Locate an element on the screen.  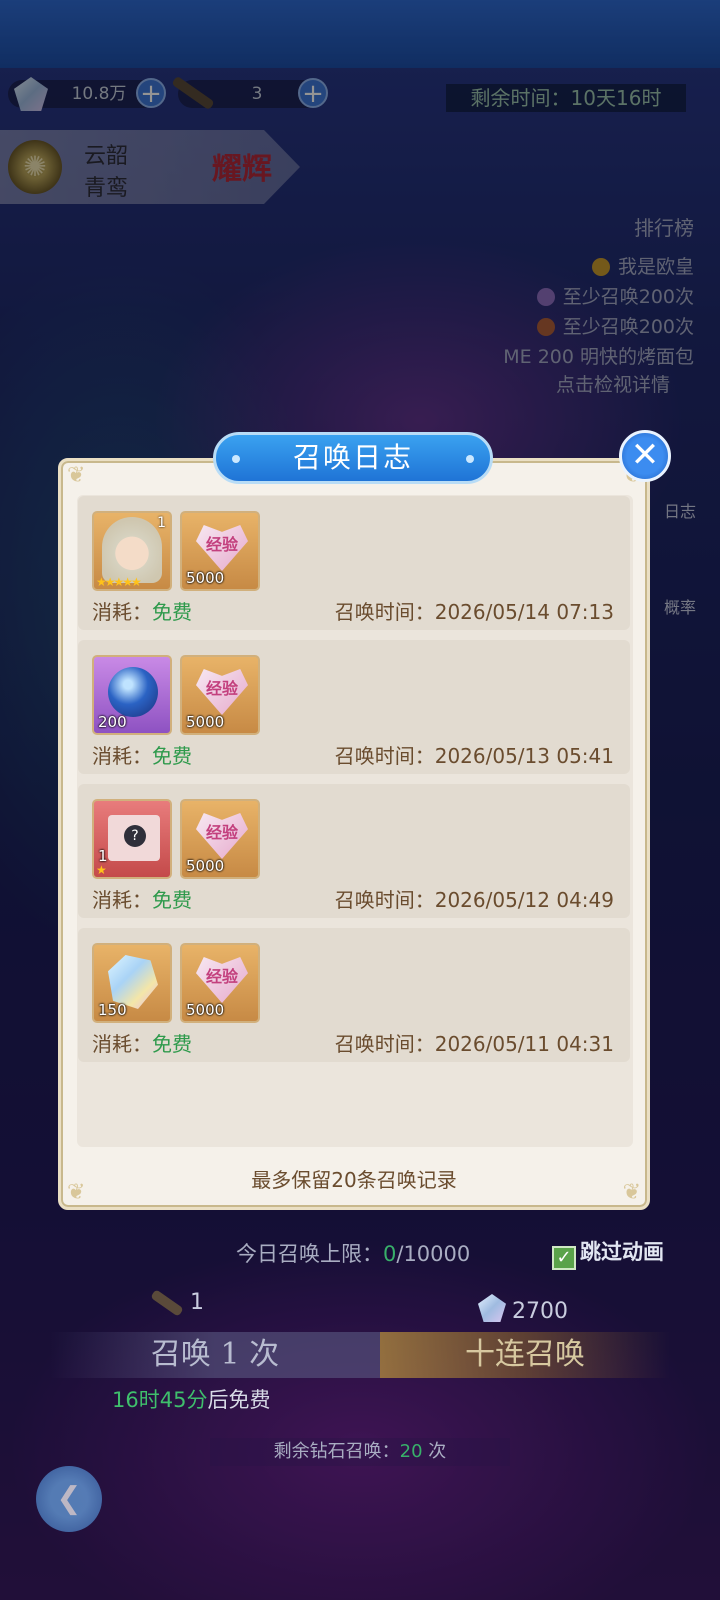
reward-item: ? 1 ★ is located at coordinates (132, 839).